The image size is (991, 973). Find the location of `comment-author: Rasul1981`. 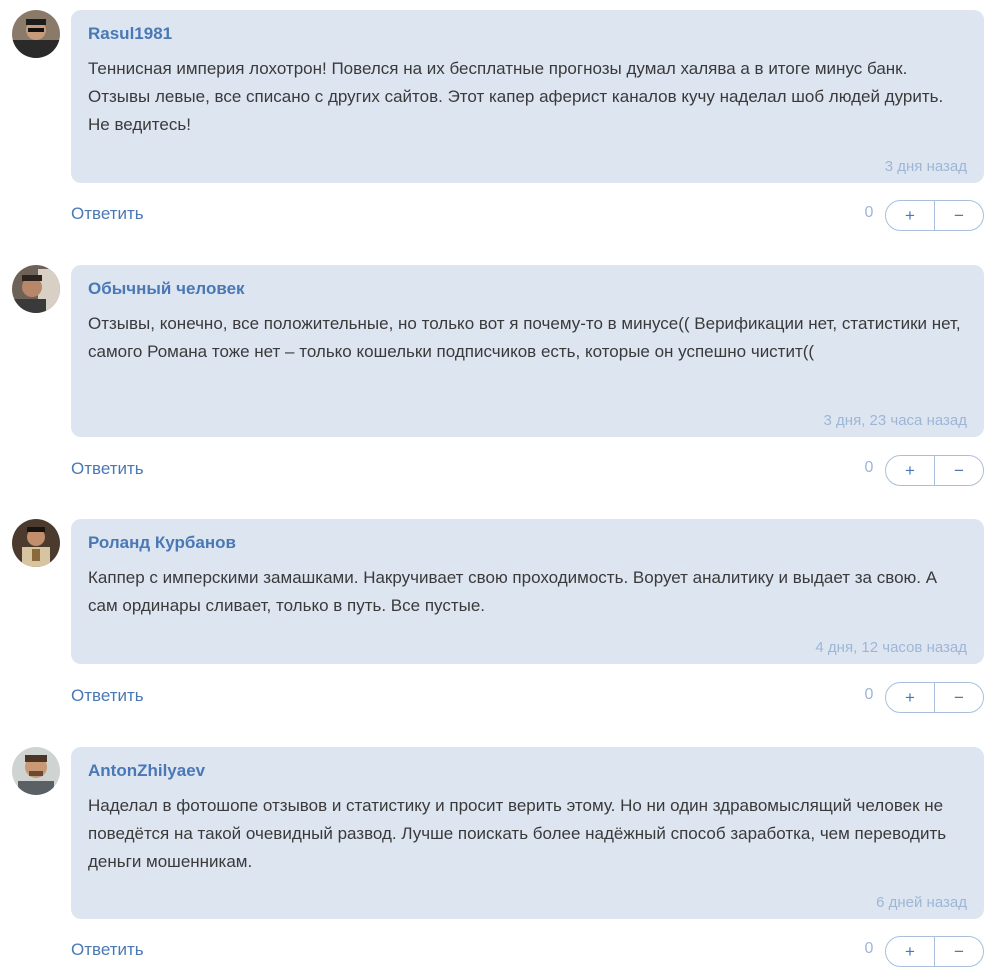

comment-author: Rasul1981 is located at coordinates (130, 34).